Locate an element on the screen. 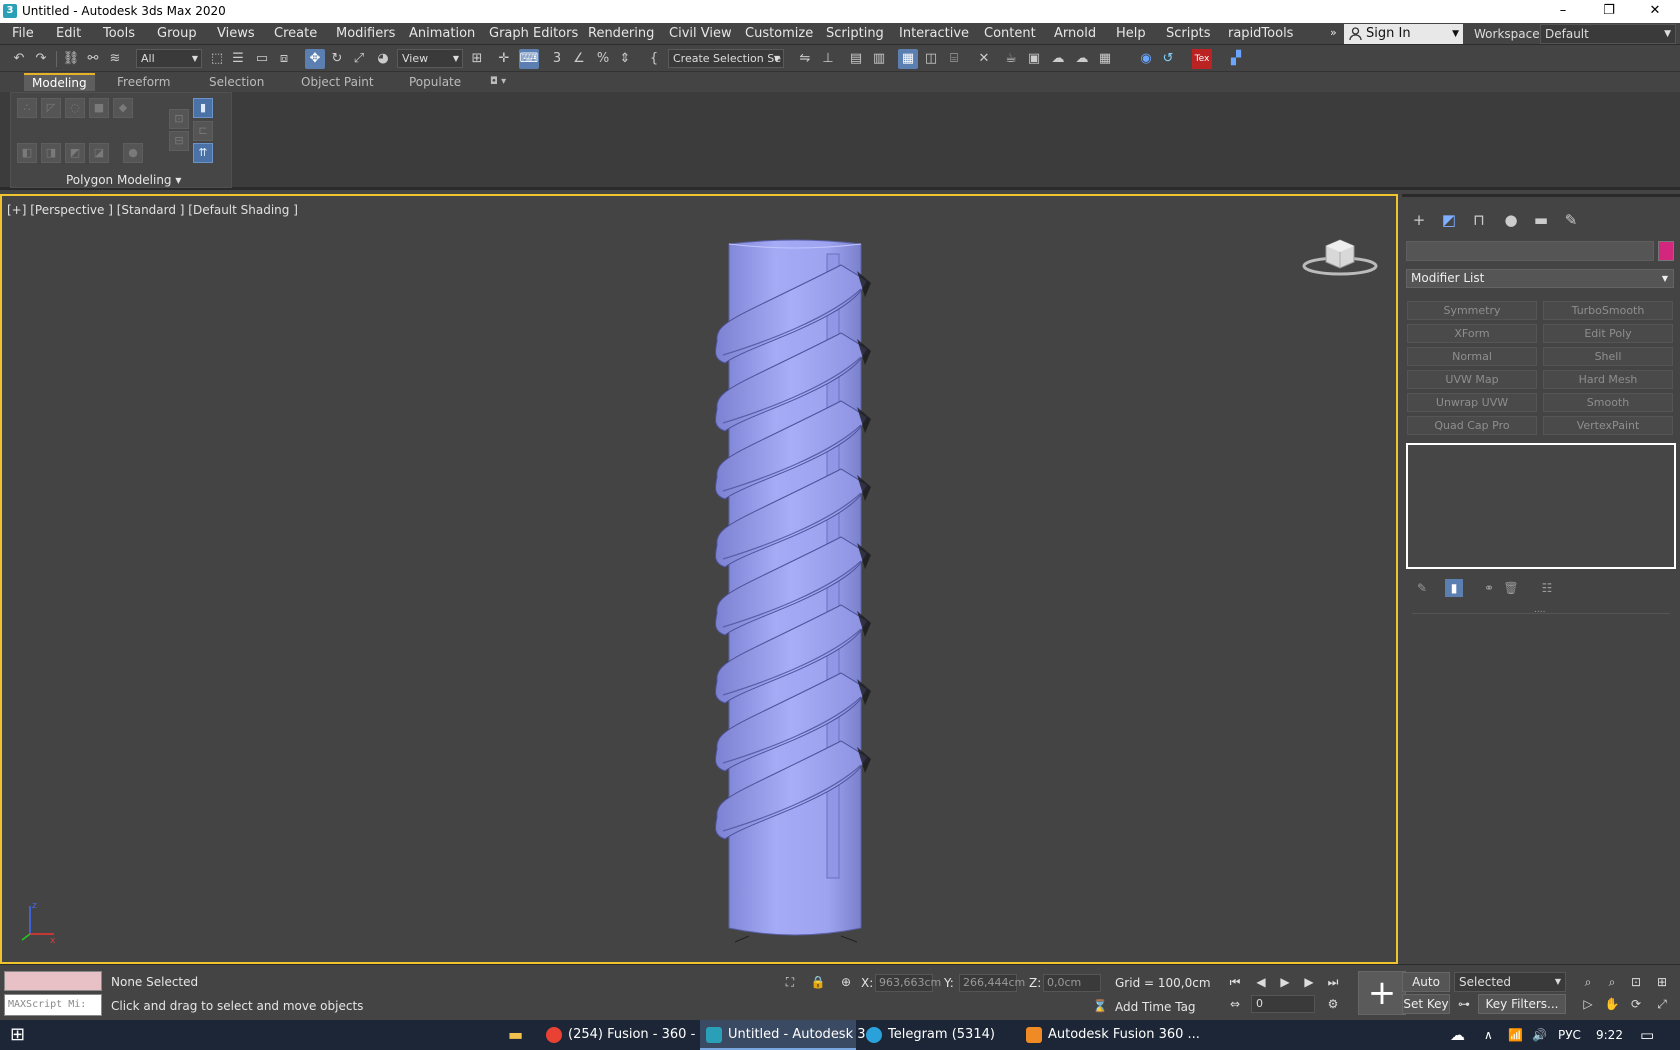  select-rotate-icon: ↻ is located at coordinates (337, 59).